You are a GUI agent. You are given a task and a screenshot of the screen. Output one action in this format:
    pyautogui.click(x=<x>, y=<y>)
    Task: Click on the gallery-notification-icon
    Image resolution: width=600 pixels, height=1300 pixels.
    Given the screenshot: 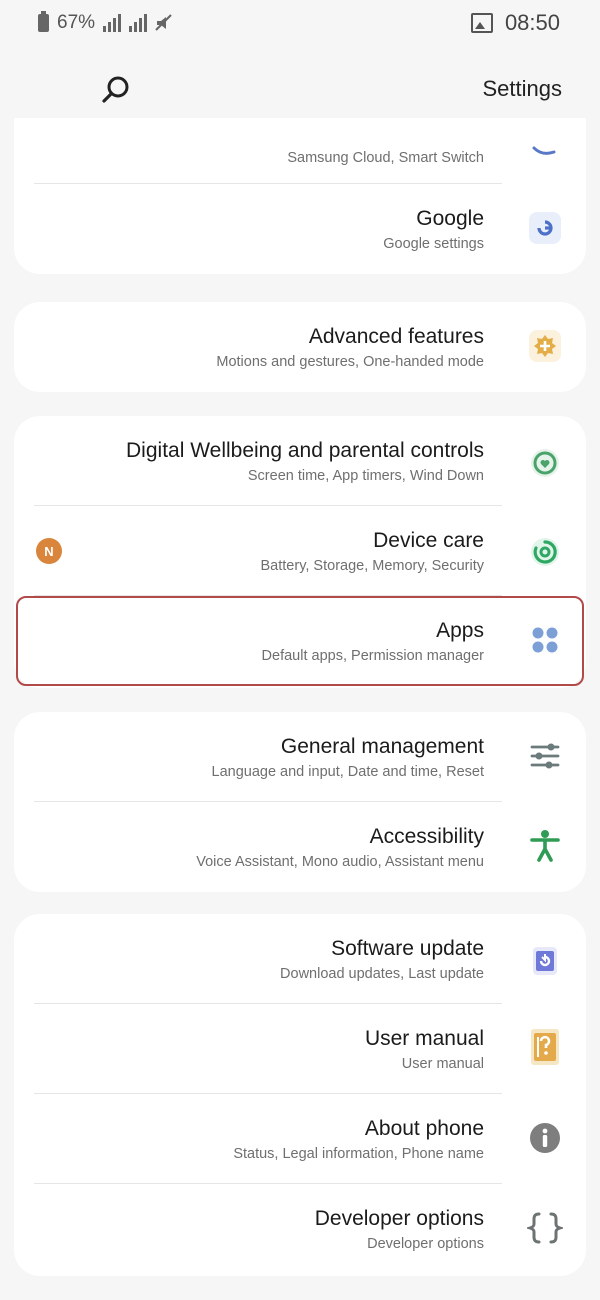 What is the action you would take?
    pyautogui.click(x=481, y=23)
    